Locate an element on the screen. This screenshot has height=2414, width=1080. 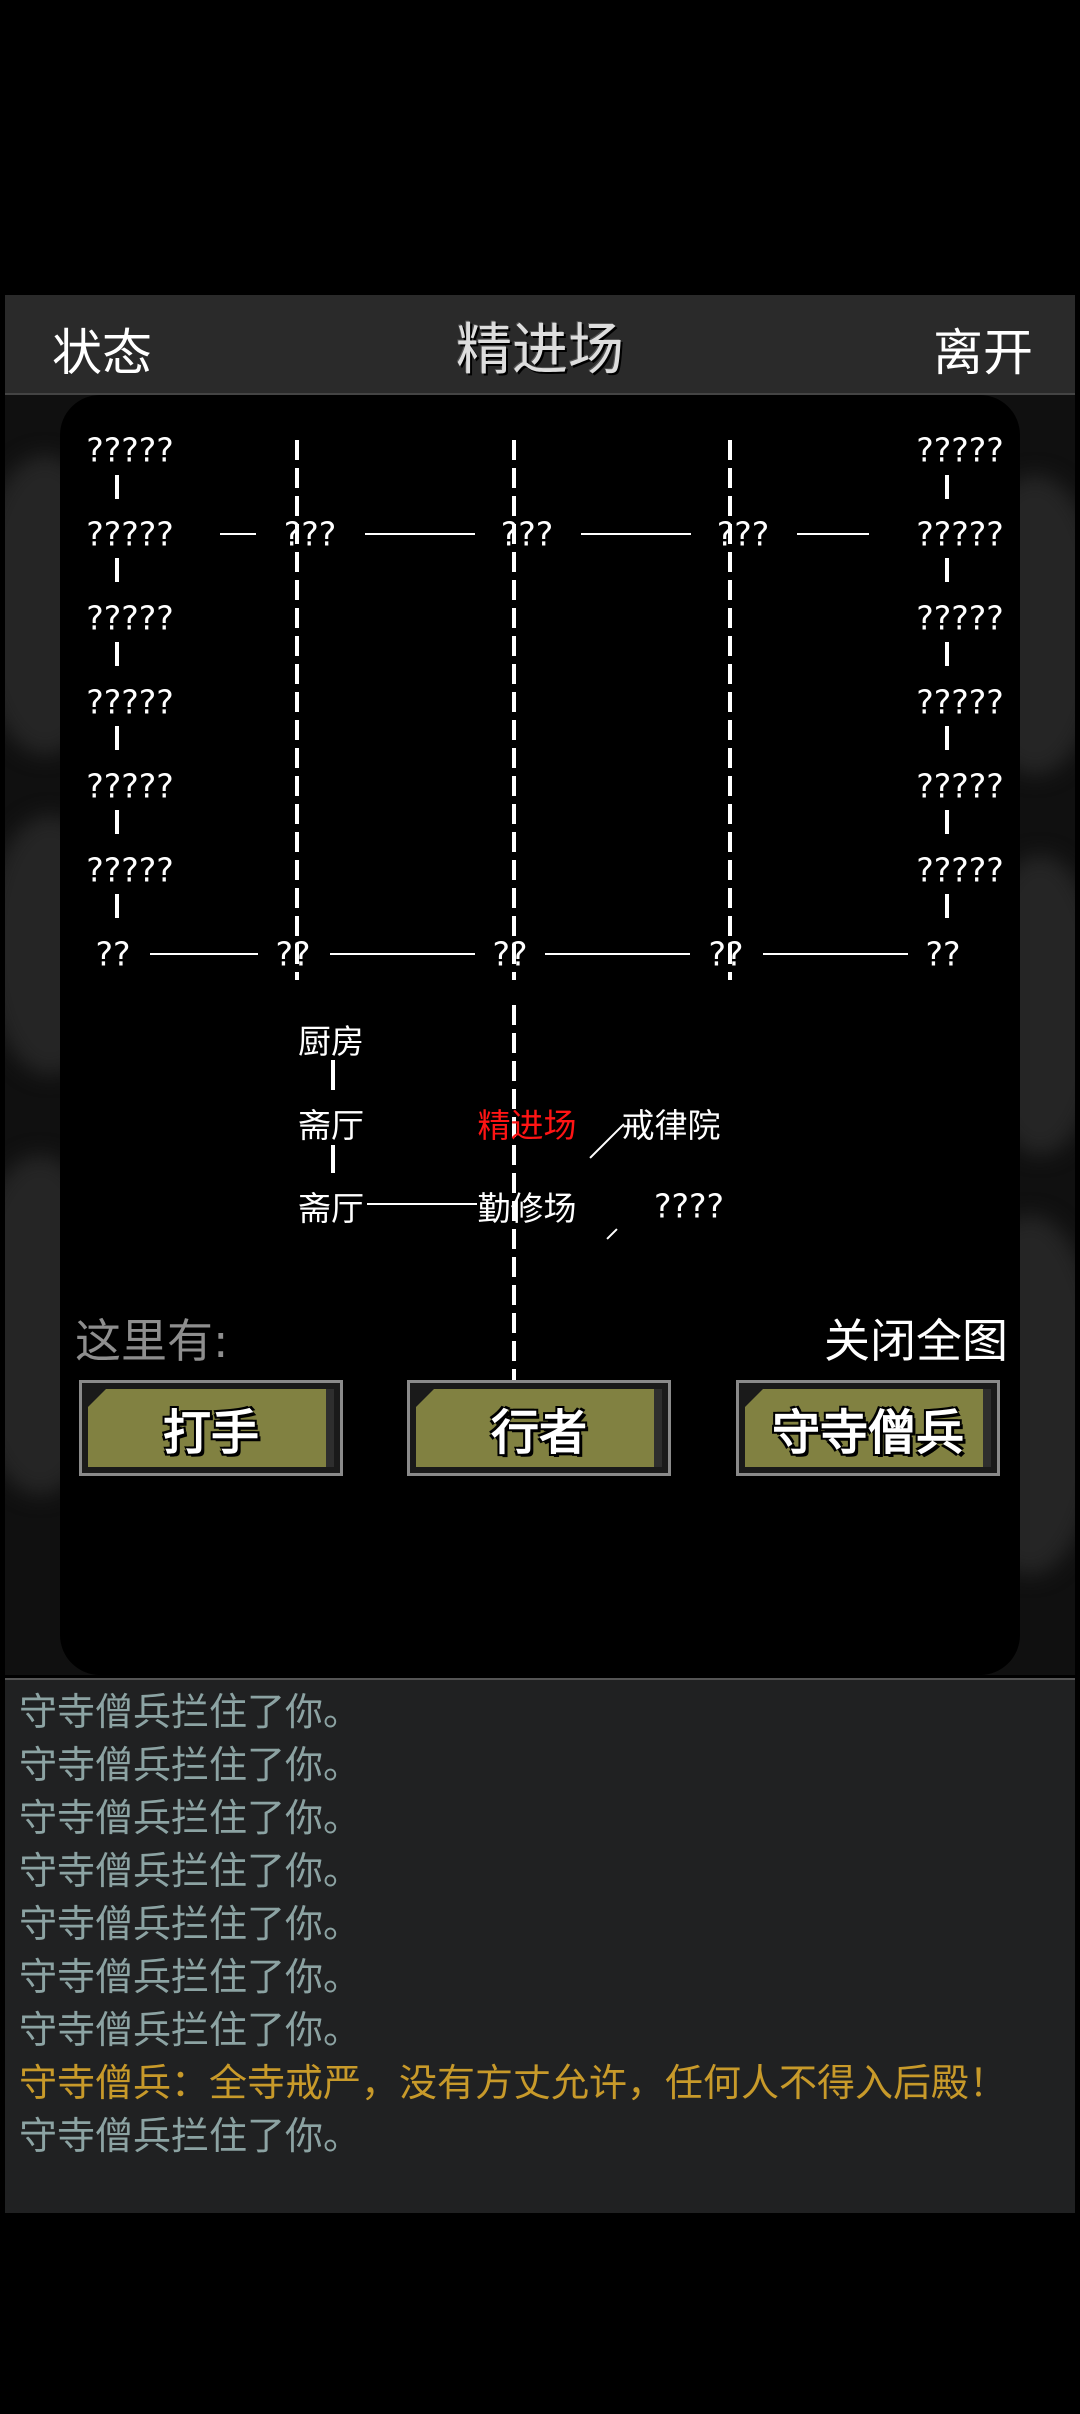
log-line-speech: 守寺僧兵：全寺戒严，没有方丈允许，任何人不得入后殿！ is located at coordinates (513, 2083).